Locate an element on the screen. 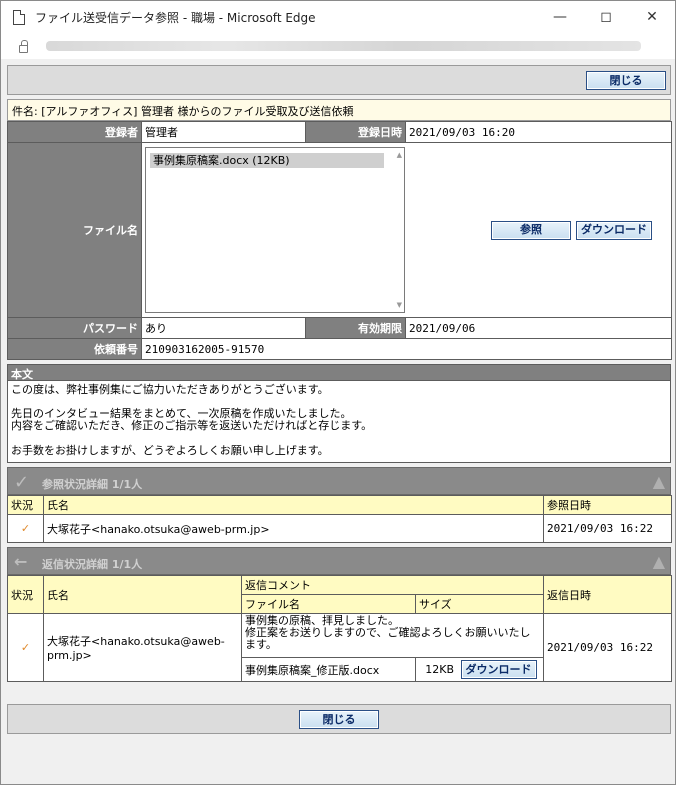 This screenshot has height=785, width=676. top-toolbar: 閉じる is located at coordinates (339, 80).